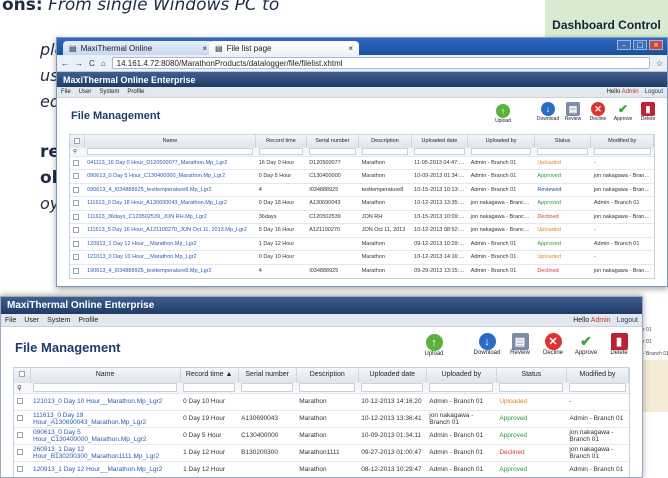 The image size is (668, 478). I want to click on column-header-record-time: Record time ▲, so click(209, 375).